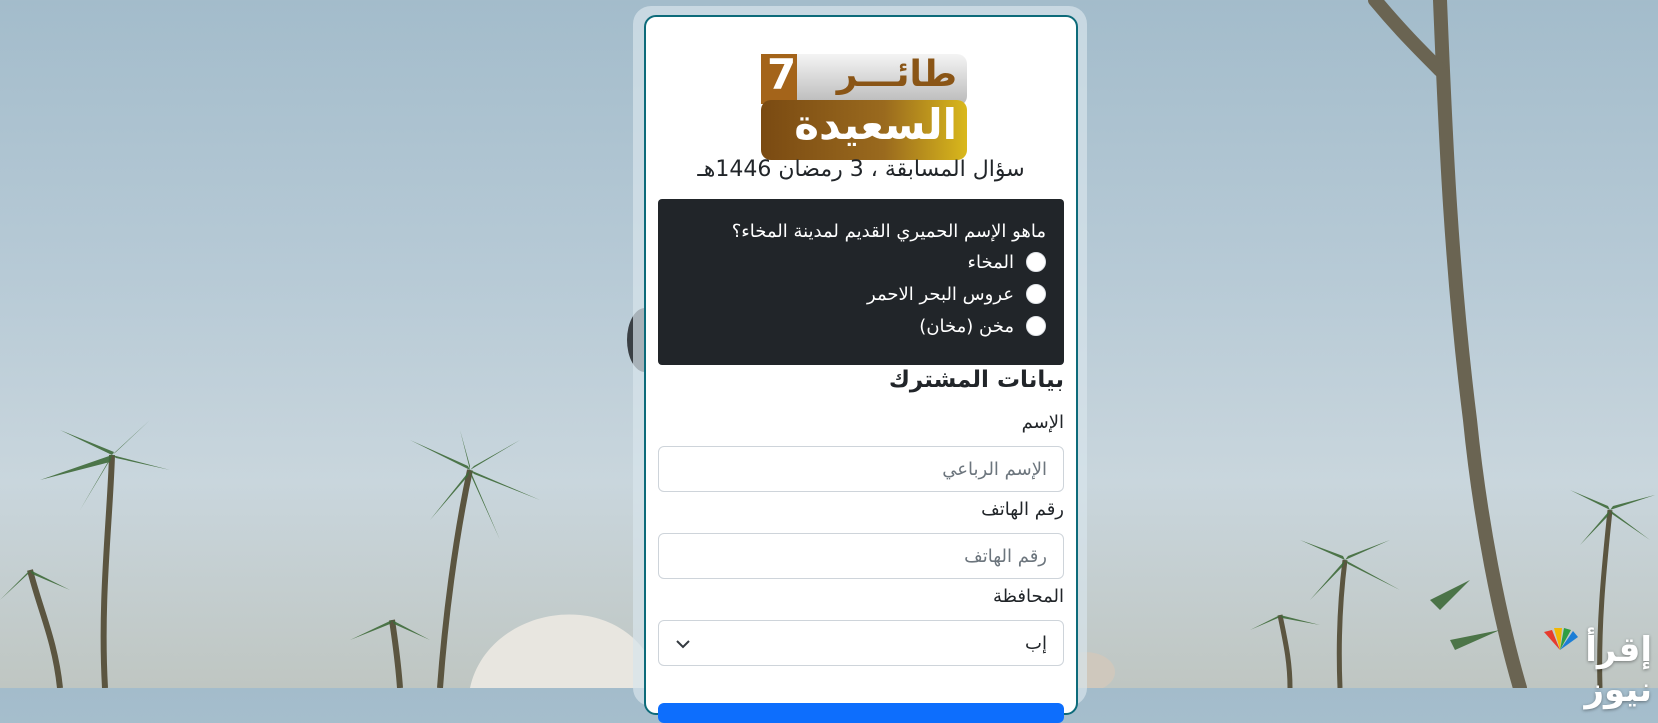 Image resolution: width=1658 pixels, height=723 pixels. What do you see at coordinates (1022, 509) in the screenshot?
I see `phone-label: رقم الهاتف` at bounding box center [1022, 509].